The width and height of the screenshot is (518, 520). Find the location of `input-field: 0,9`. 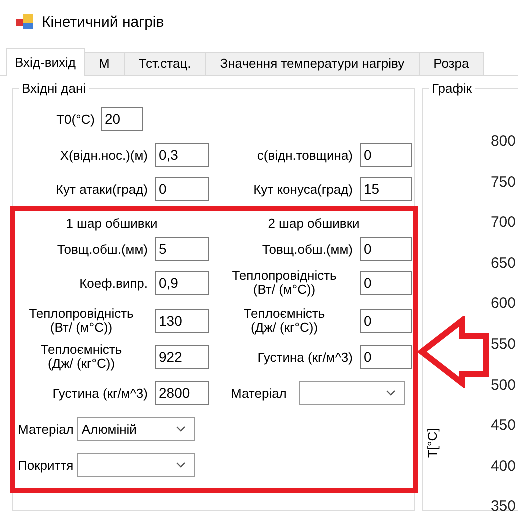

input-field: 0,9 is located at coordinates (182, 283).